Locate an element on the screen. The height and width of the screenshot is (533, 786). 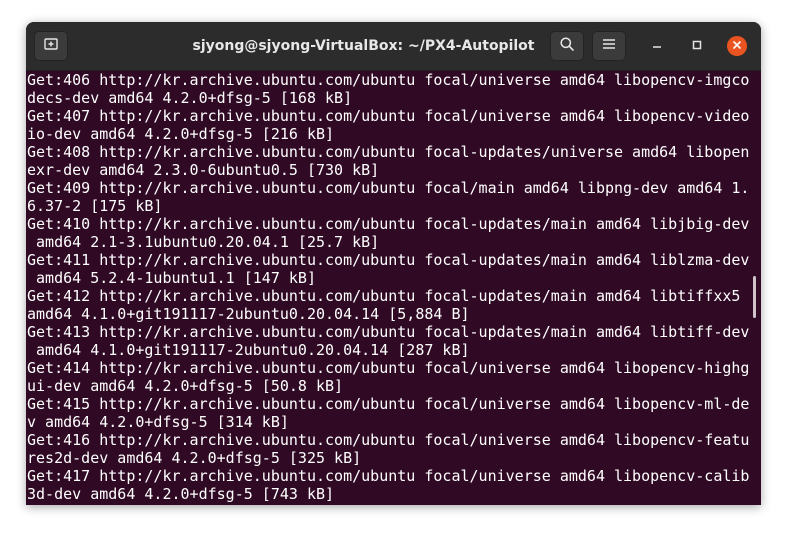
maximize-button is located at coordinates (697, 46).